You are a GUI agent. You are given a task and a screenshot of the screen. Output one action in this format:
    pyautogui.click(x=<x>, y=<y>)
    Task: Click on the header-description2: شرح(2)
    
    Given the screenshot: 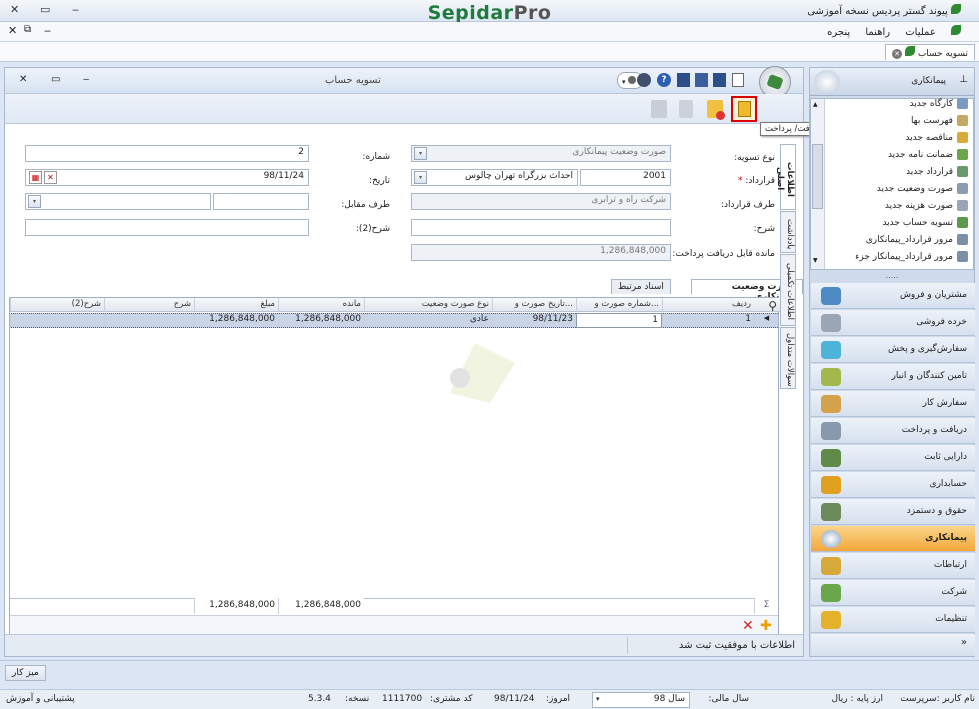 What is the action you would take?
    pyautogui.click(x=57, y=305)
    